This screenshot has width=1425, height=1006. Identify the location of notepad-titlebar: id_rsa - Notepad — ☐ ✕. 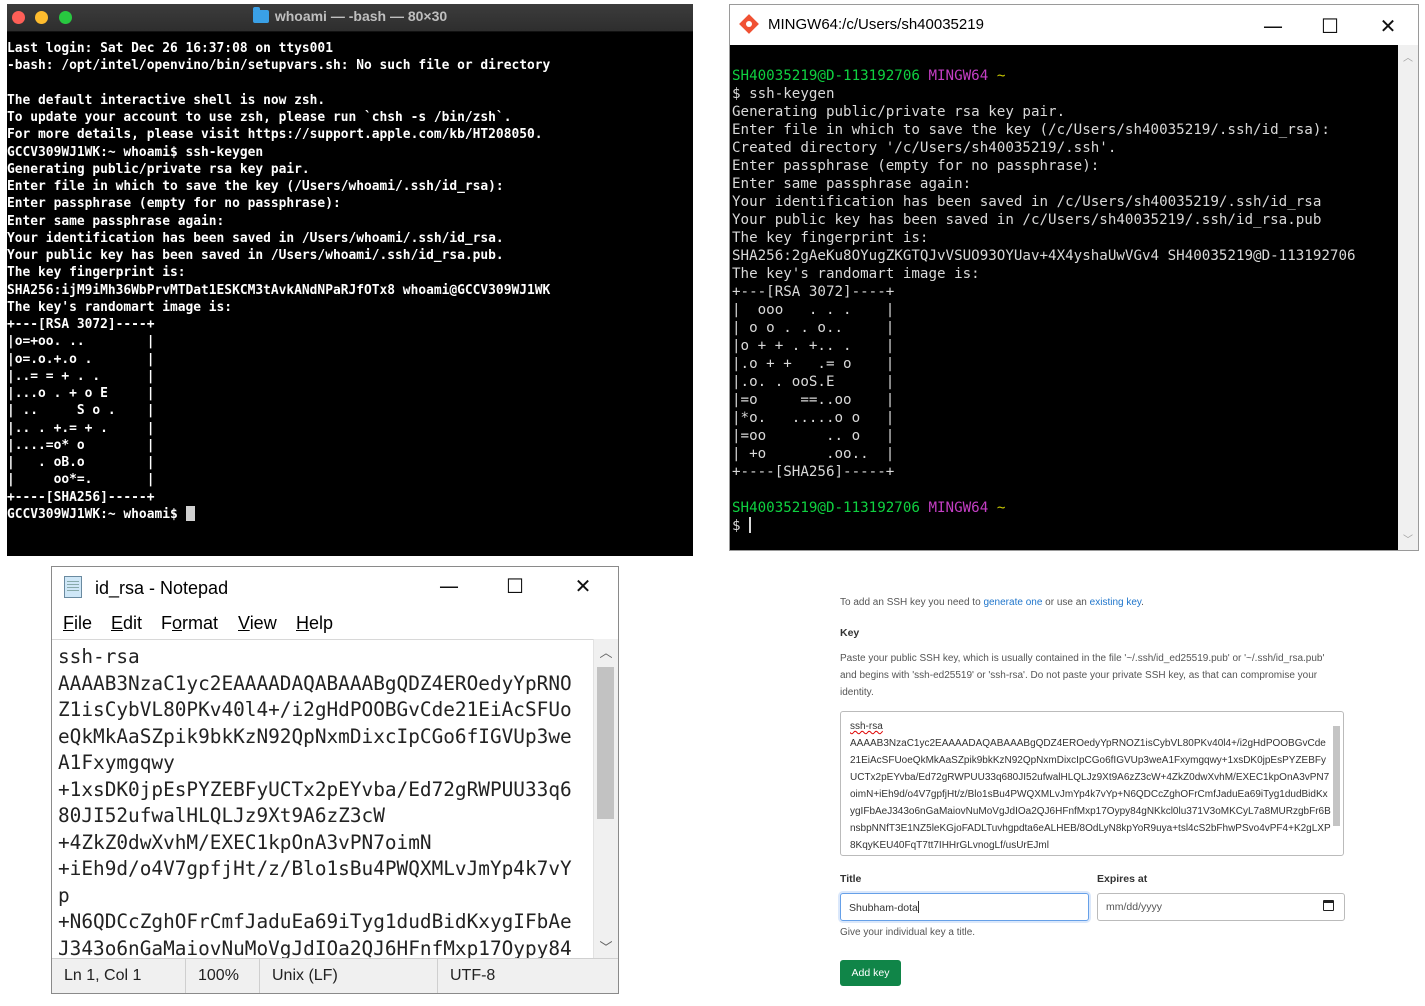
(335, 588).